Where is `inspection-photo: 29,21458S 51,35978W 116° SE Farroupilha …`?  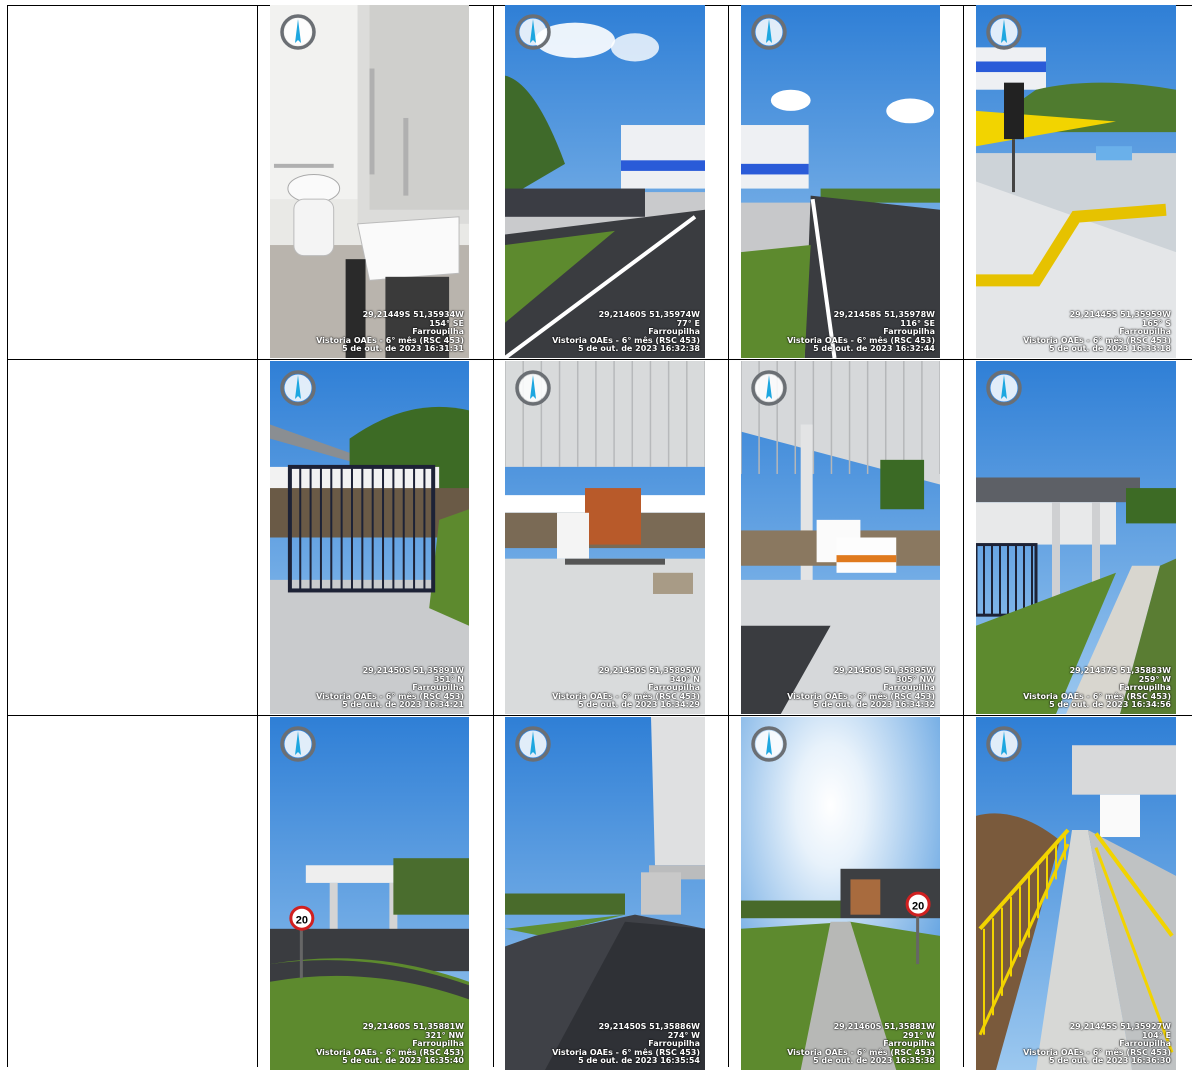
inspection-photo: 29,21458S 51,35978W 116° SE Farroupilha … is located at coordinates (840, 181).